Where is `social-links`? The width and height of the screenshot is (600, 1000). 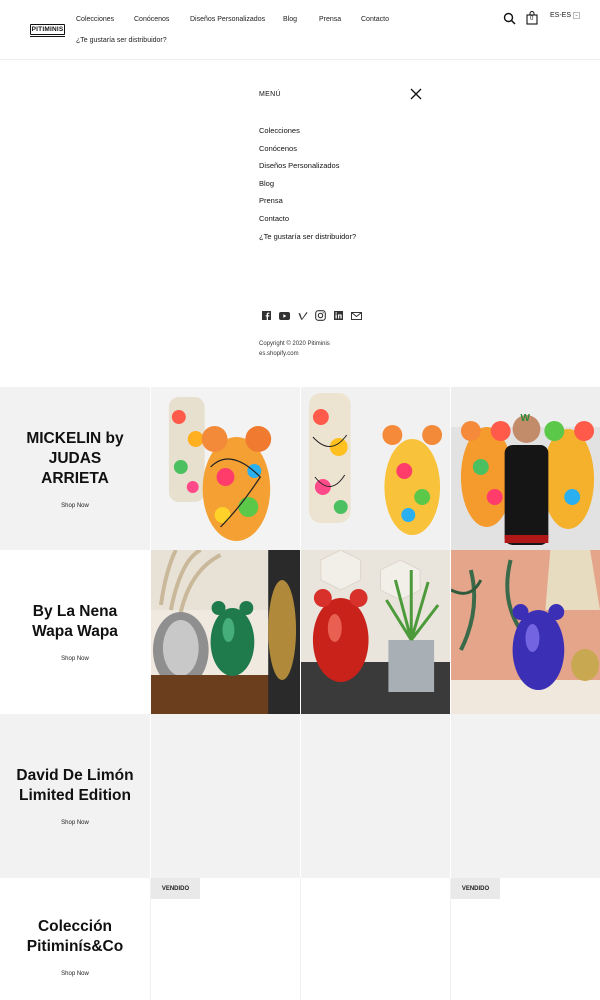 social-links is located at coordinates (311, 315).